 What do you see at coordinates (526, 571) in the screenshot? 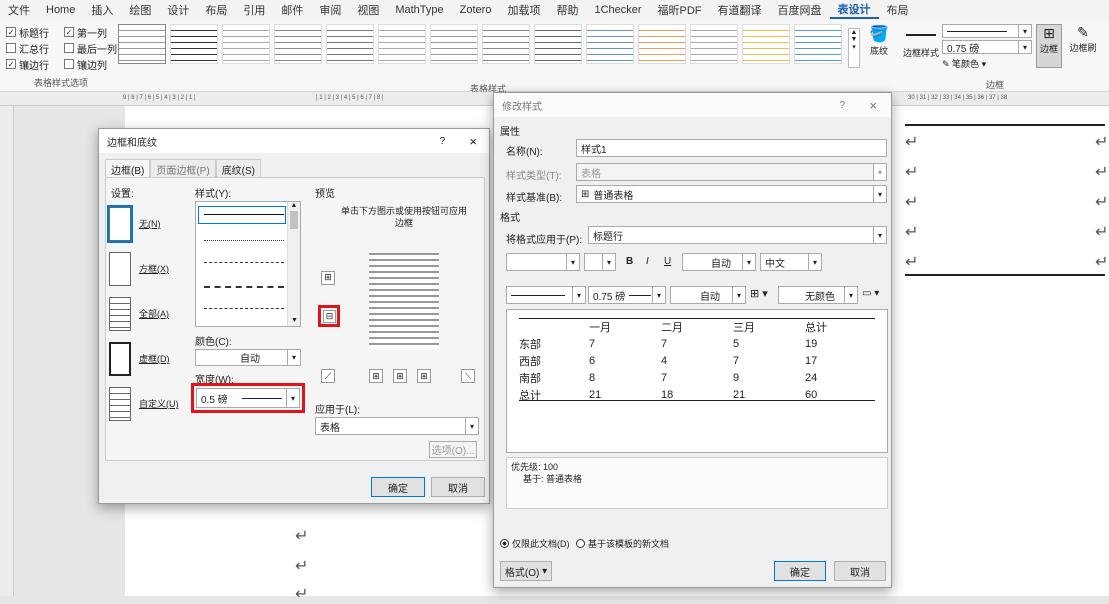
I see `format-button: 格式(O) ▾` at bounding box center [526, 571].